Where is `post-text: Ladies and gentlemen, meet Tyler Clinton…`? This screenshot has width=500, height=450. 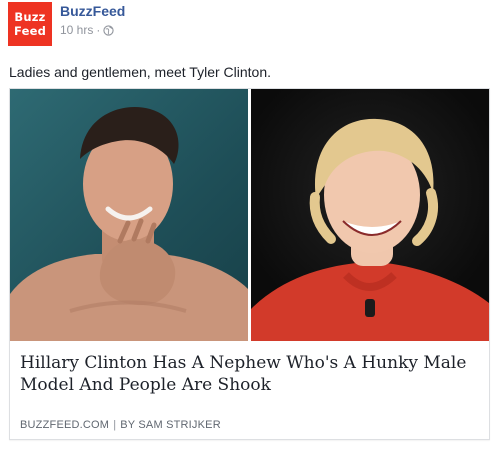 post-text: Ladies and gentlemen, meet Tyler Clinton… is located at coordinates (140, 72).